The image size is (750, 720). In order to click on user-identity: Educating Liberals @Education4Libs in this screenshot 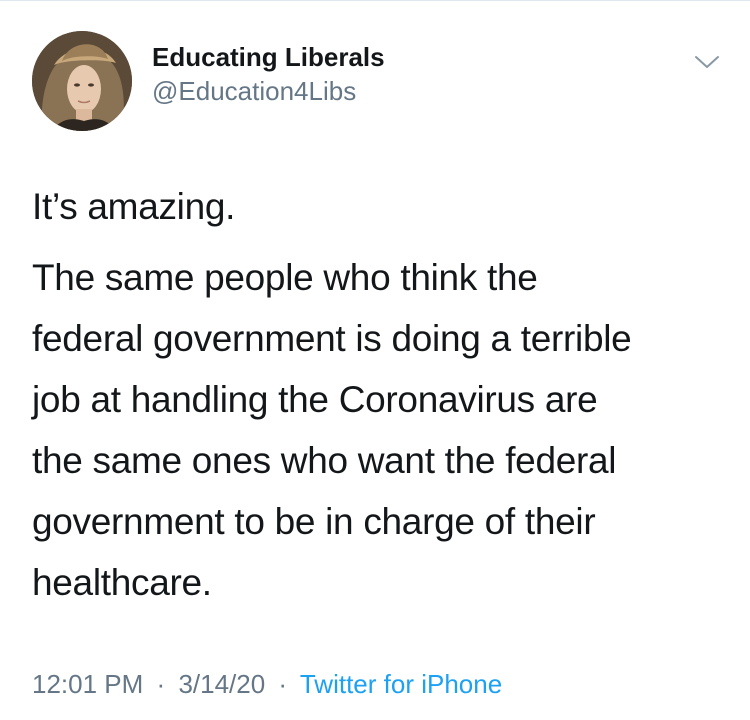, I will do `click(268, 74)`.